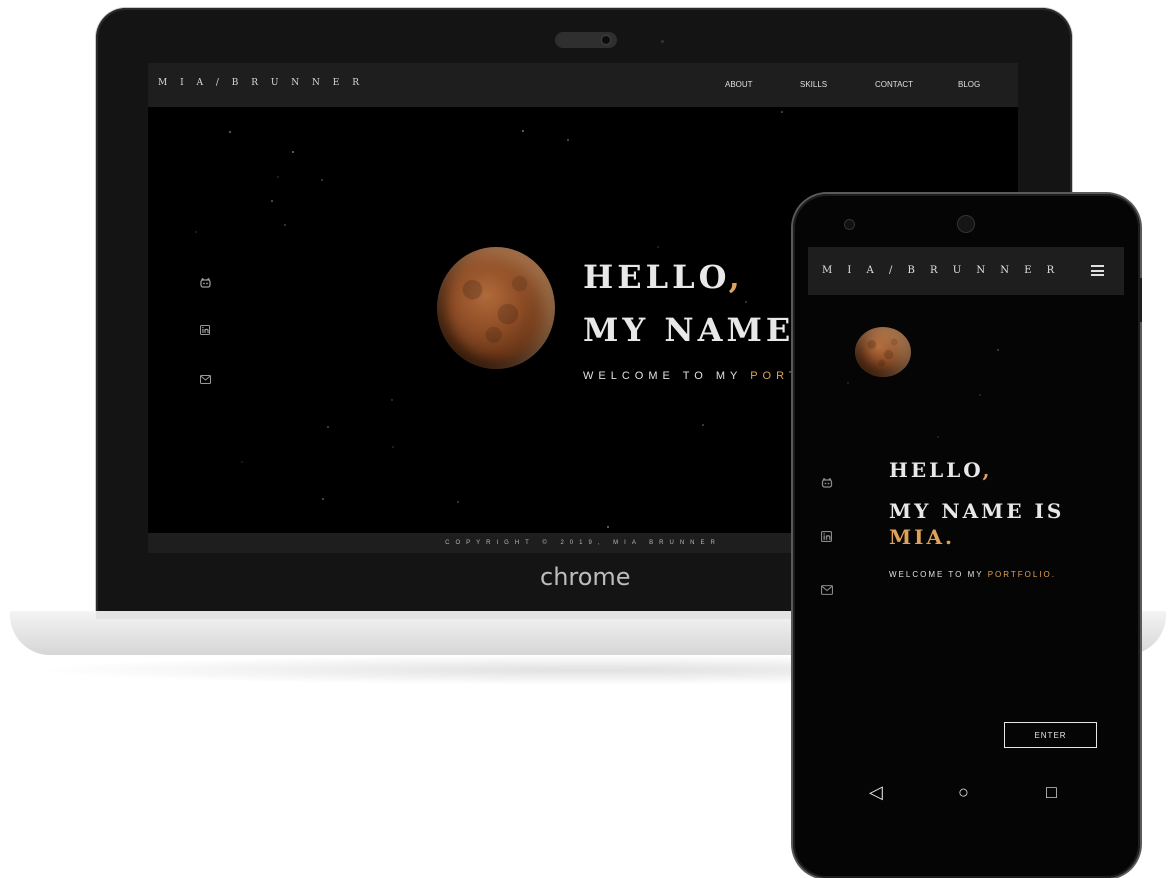  Describe the element at coordinates (496, 308) in the screenshot. I see `desktop-moon-image` at that location.